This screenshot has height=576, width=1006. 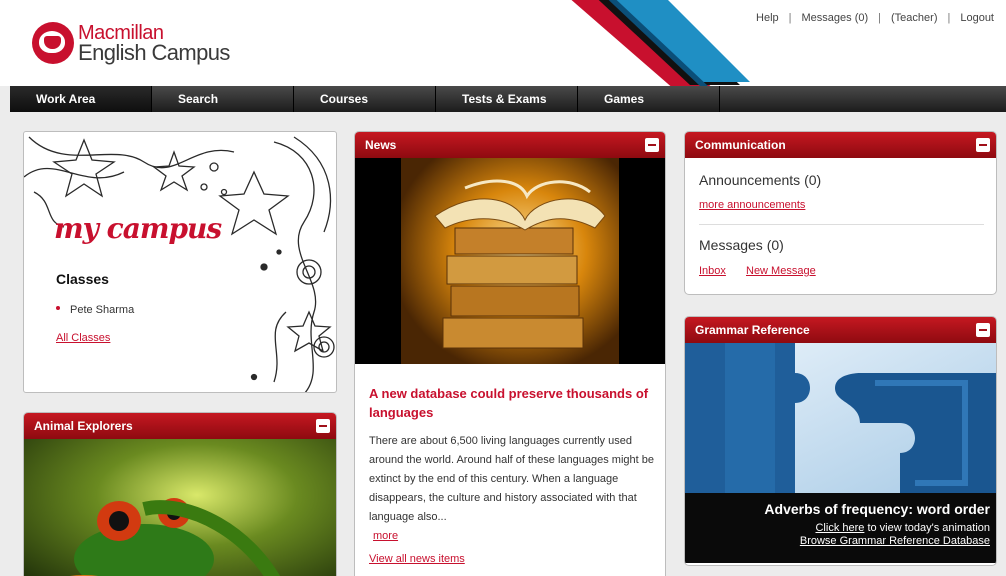 I want to click on browse-grammar-link: Browse Grammar Reference Database, so click(x=837, y=541).